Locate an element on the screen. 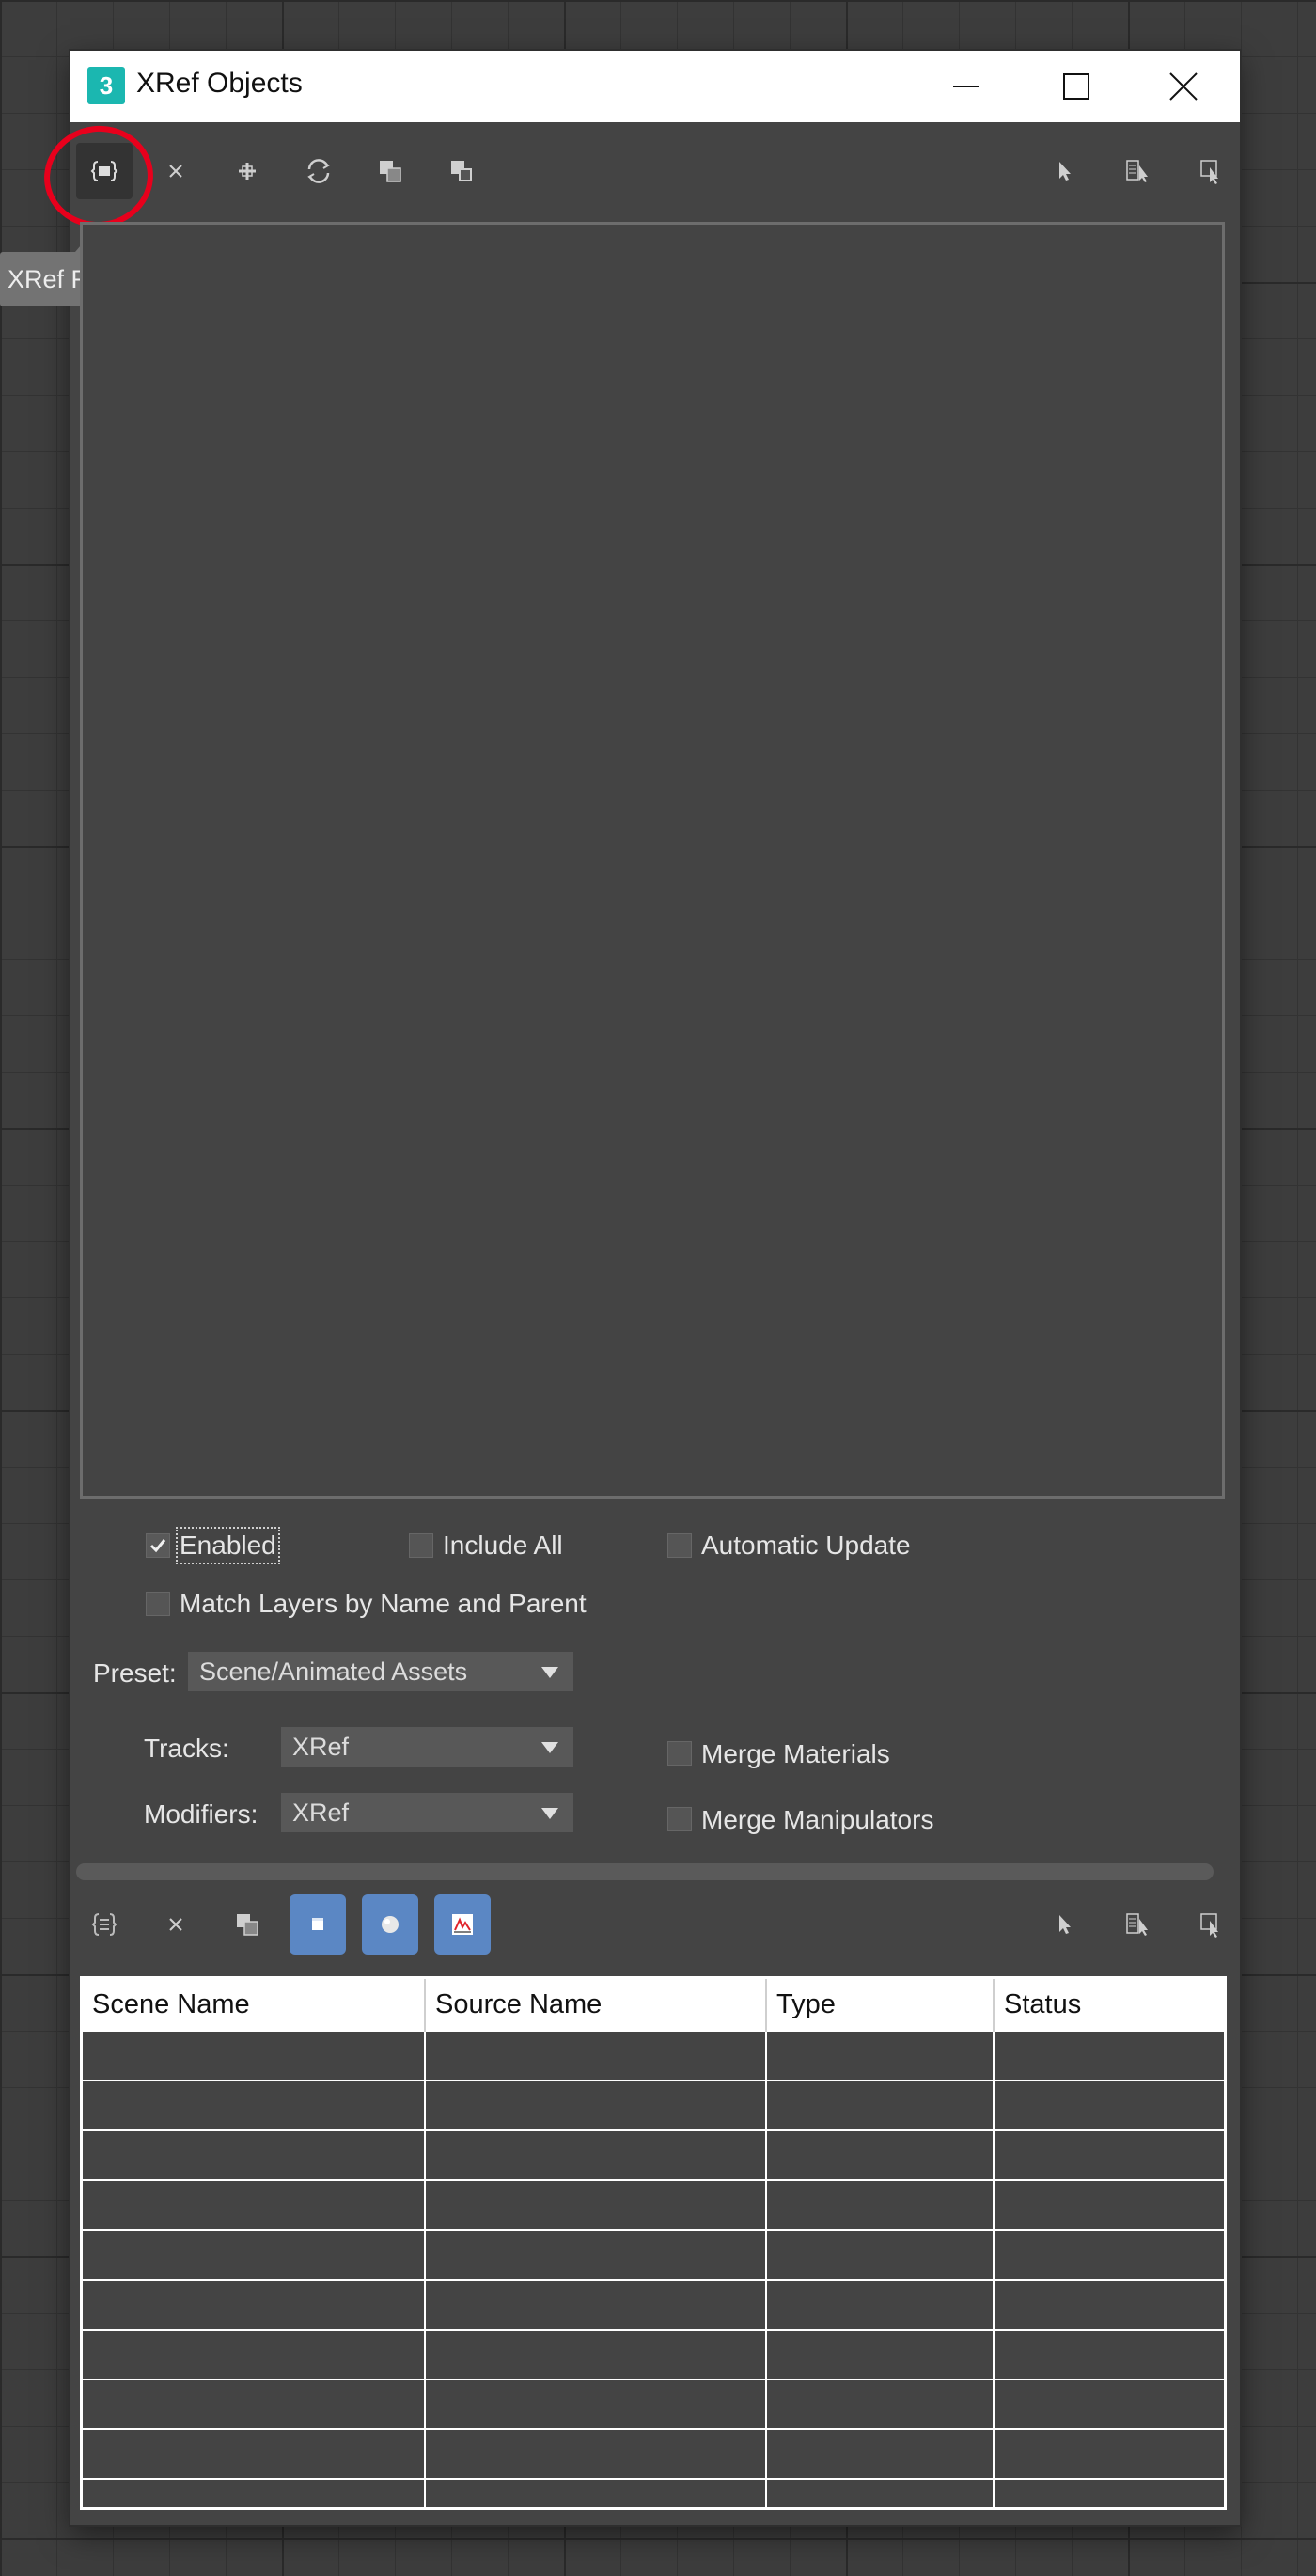  materials-filter-toggle is located at coordinates (390, 1925).